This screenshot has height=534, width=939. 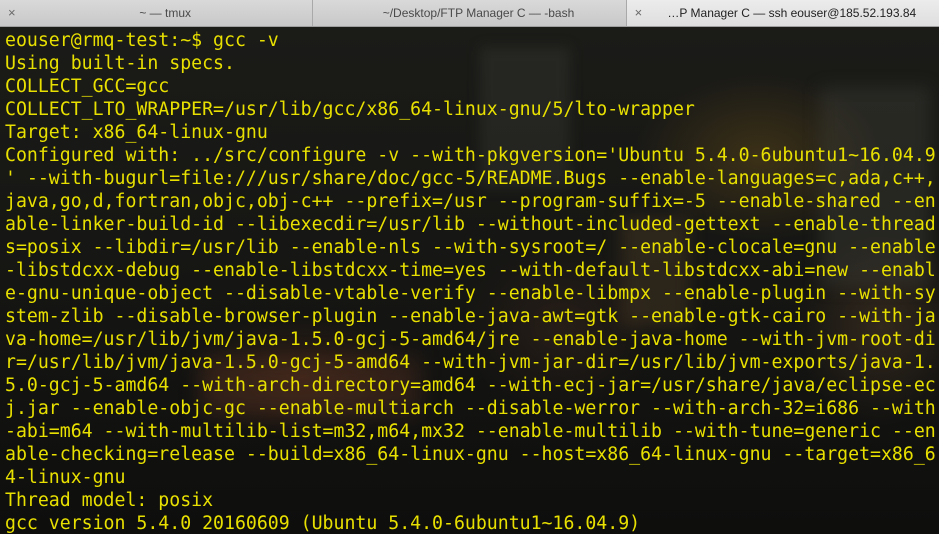 I want to click on tab-label: ~ — tmux, so click(x=165, y=13).